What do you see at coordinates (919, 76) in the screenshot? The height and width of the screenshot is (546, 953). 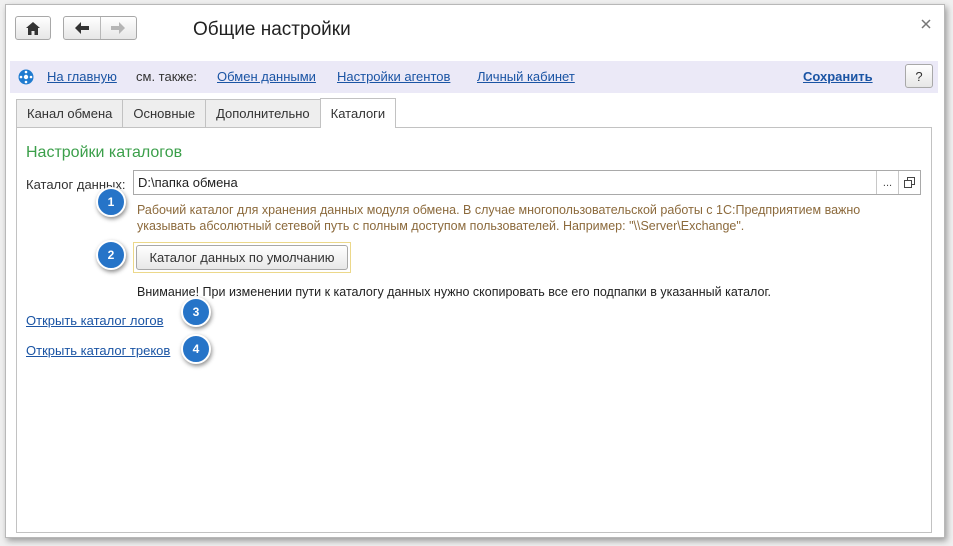 I see `help-button: ?` at bounding box center [919, 76].